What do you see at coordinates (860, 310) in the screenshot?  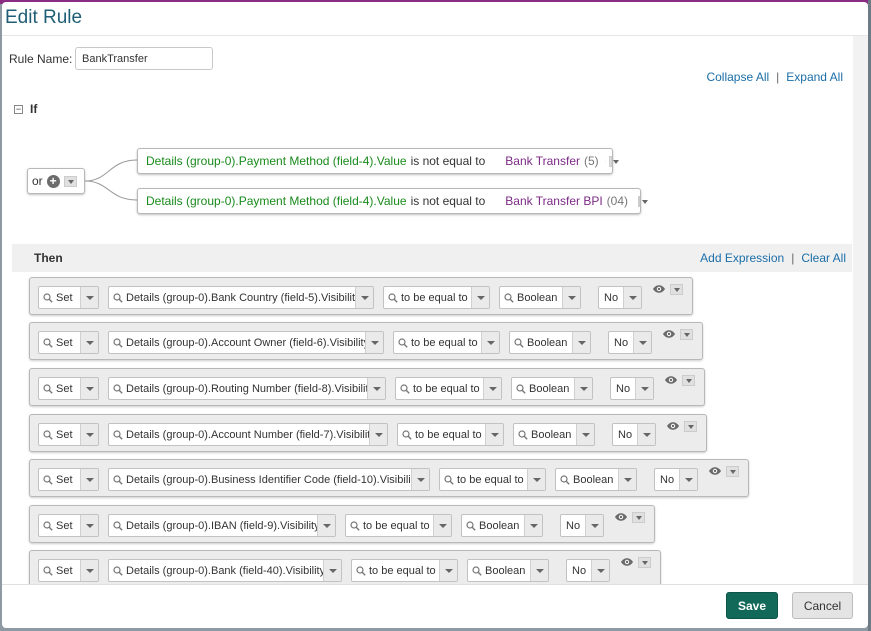 I see `scrollbar` at bounding box center [860, 310].